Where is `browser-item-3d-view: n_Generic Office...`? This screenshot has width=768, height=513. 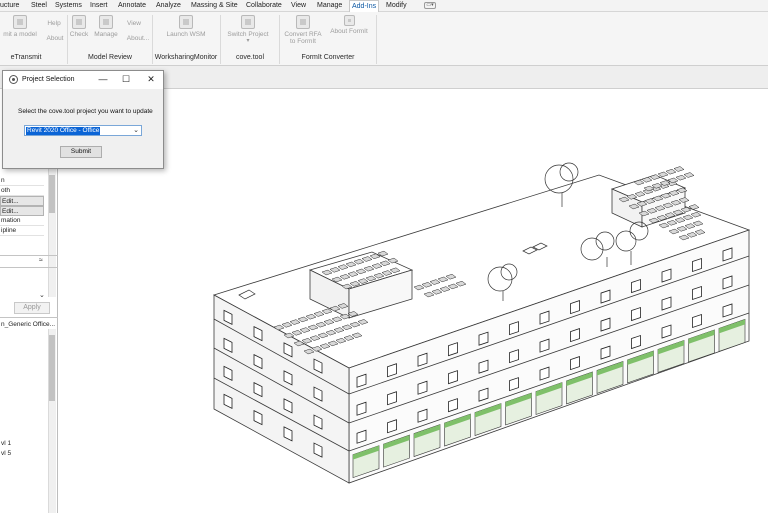
browser-item-3d-view: n_Generic Office... is located at coordinates (28, 324).